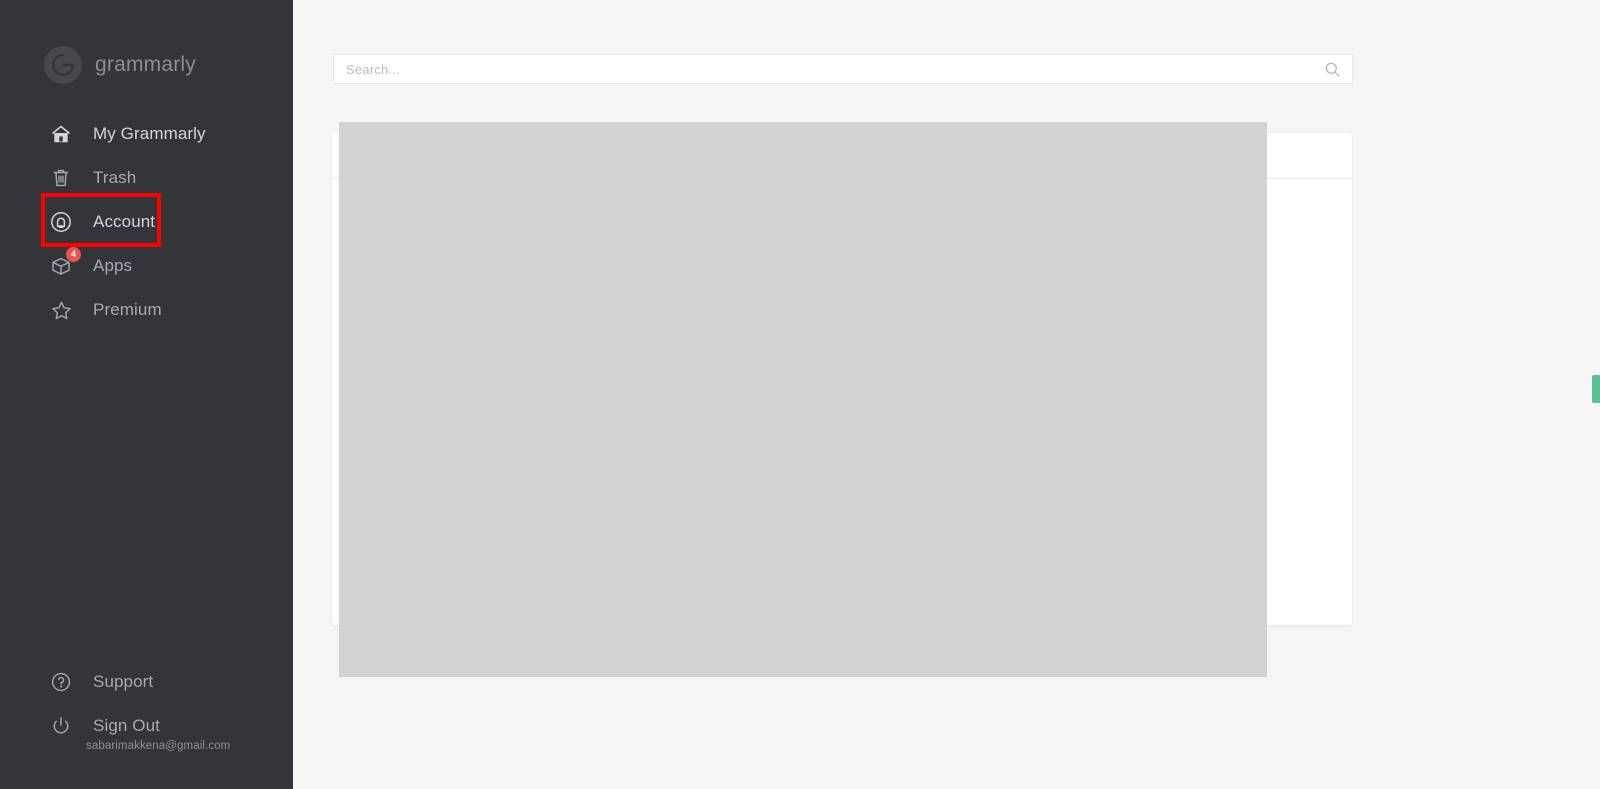  What do you see at coordinates (146, 266) in the screenshot?
I see `sidebar-item-apps: 4 Apps` at bounding box center [146, 266].